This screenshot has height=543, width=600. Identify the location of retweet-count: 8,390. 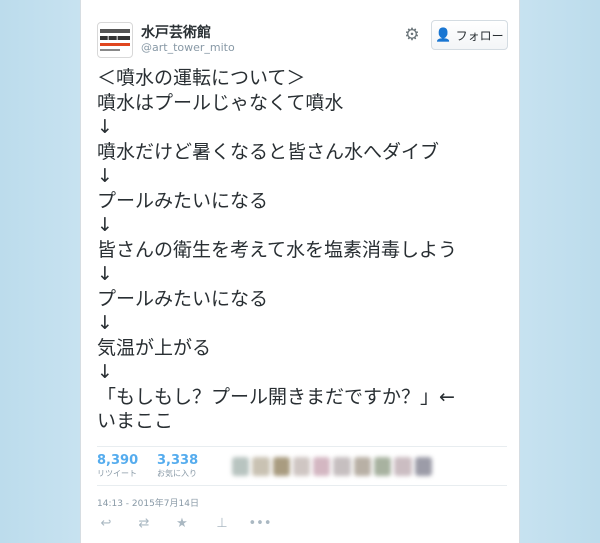
(118, 460).